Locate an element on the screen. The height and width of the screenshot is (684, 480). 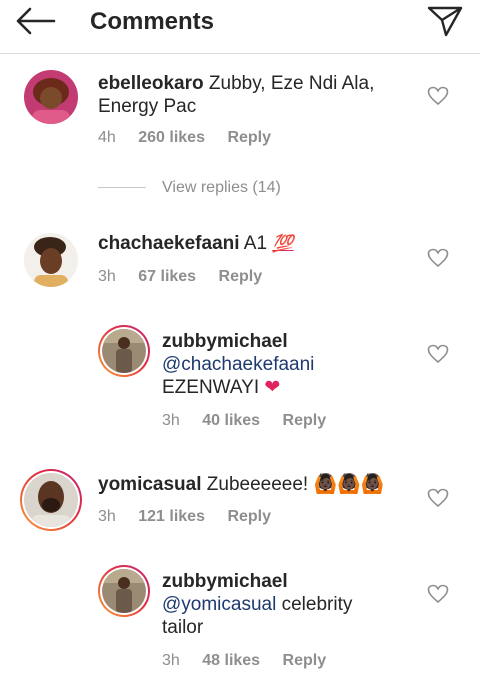
comment-username: yomicasual is located at coordinates (150, 484).